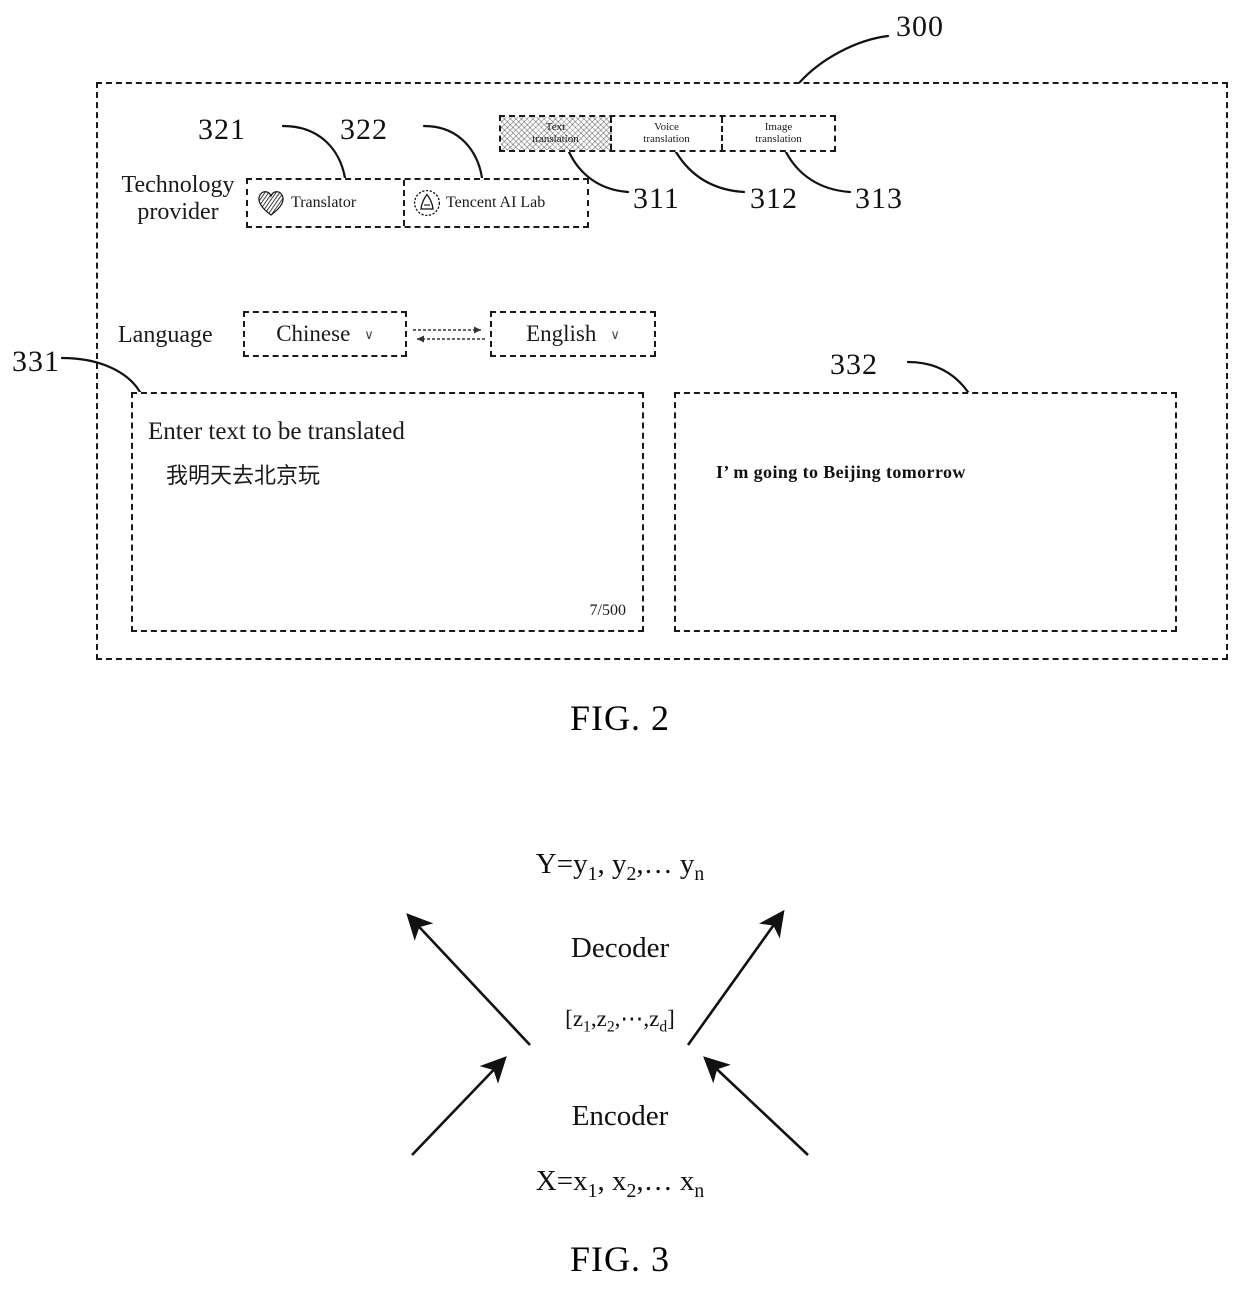 The width and height of the screenshot is (1240, 1292). I want to click on swap-languages-button, so click(449, 334).